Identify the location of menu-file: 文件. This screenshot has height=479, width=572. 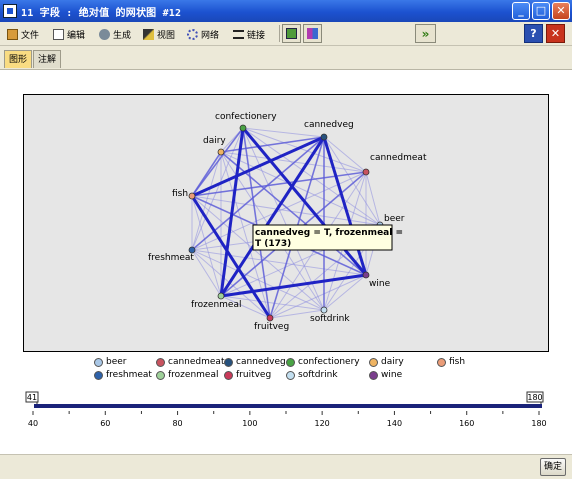
(23, 34).